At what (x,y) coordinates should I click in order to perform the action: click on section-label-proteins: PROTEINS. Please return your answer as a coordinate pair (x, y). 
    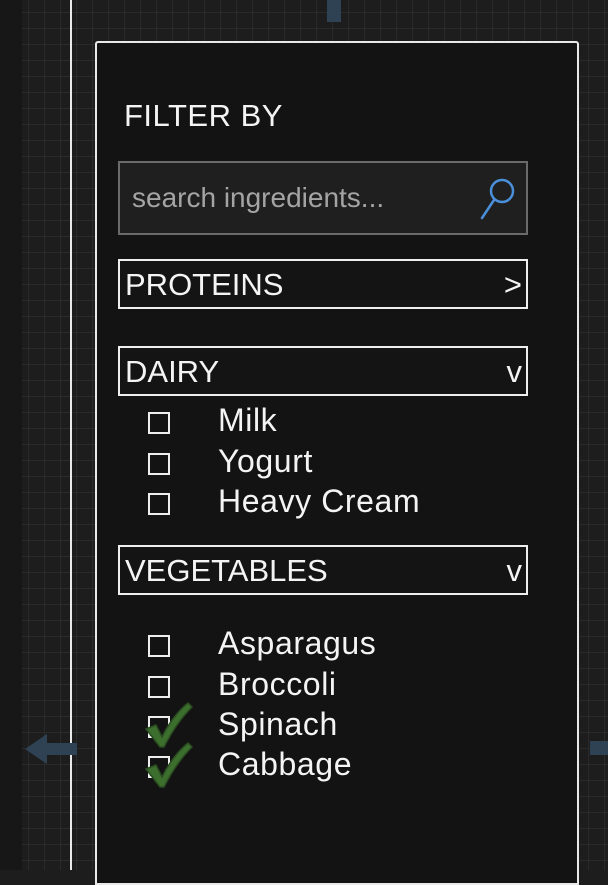
    Looking at the image, I should click on (204, 284).